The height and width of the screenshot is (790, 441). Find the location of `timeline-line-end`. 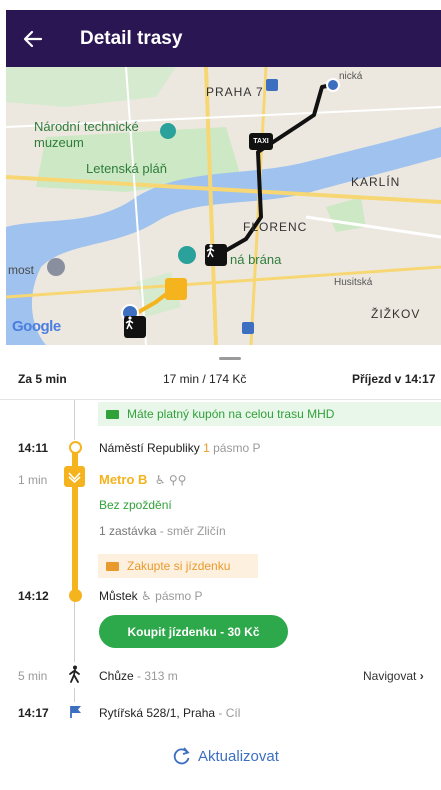

timeline-line-end is located at coordinates (74, 695).